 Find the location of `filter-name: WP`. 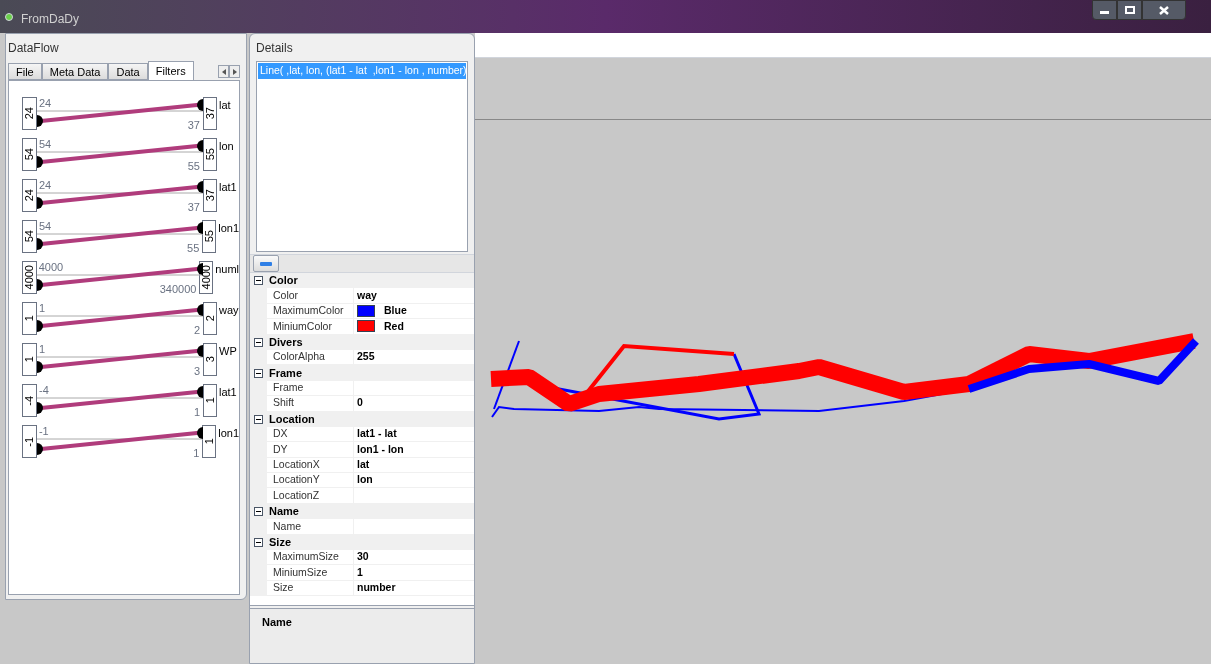

filter-name: WP is located at coordinates (228, 351).